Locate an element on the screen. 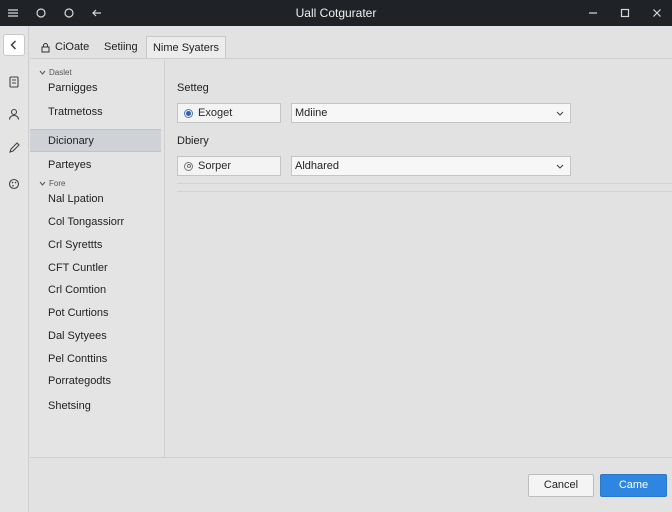 This screenshot has height=512, width=672. sidebar-item-selected: Dicionary is located at coordinates (95, 140).